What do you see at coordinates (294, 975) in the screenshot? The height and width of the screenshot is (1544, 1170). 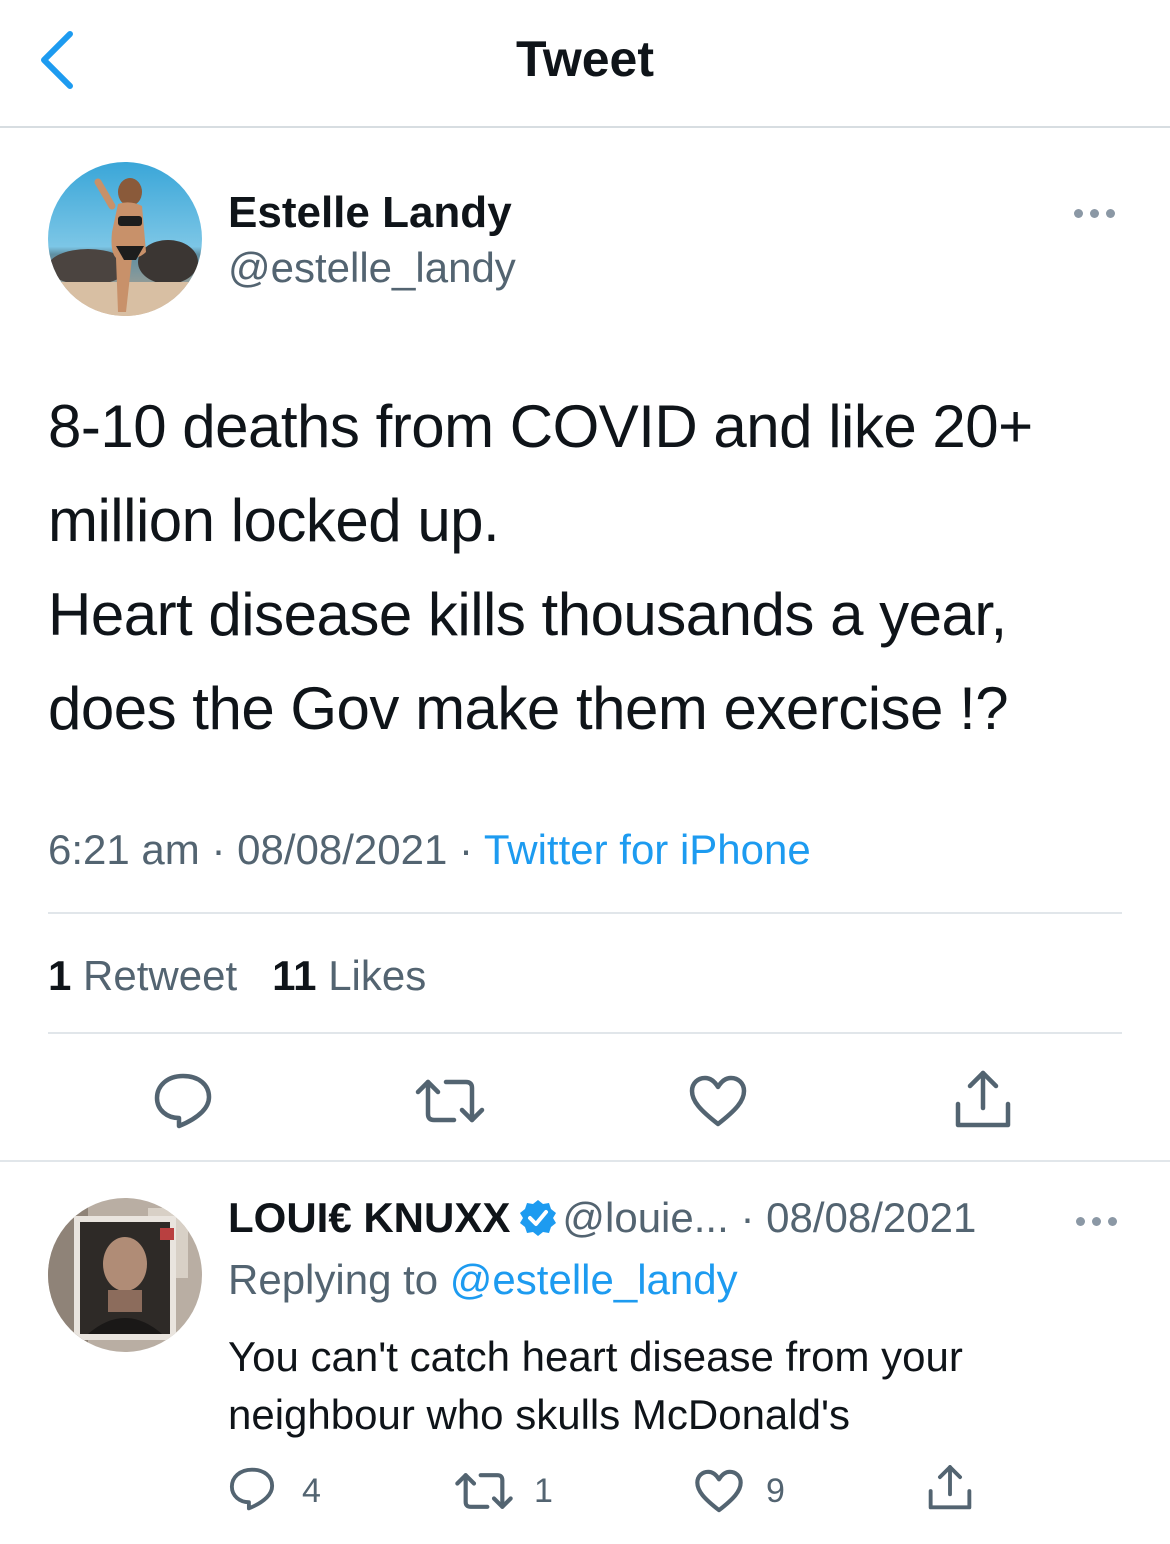 I see `likes-count: 11` at bounding box center [294, 975].